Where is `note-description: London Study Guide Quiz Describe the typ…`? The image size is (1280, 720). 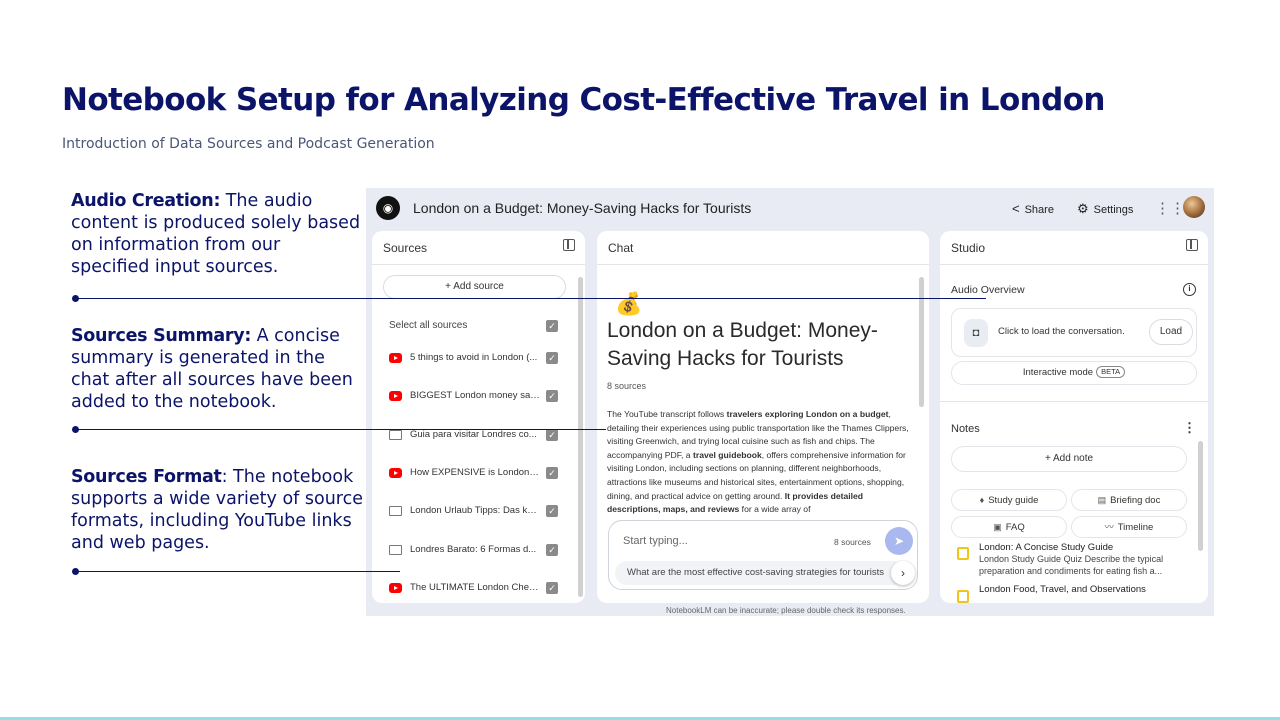
note-description: London Study Guide Quiz Describe the typ… is located at coordinates (1071, 565).